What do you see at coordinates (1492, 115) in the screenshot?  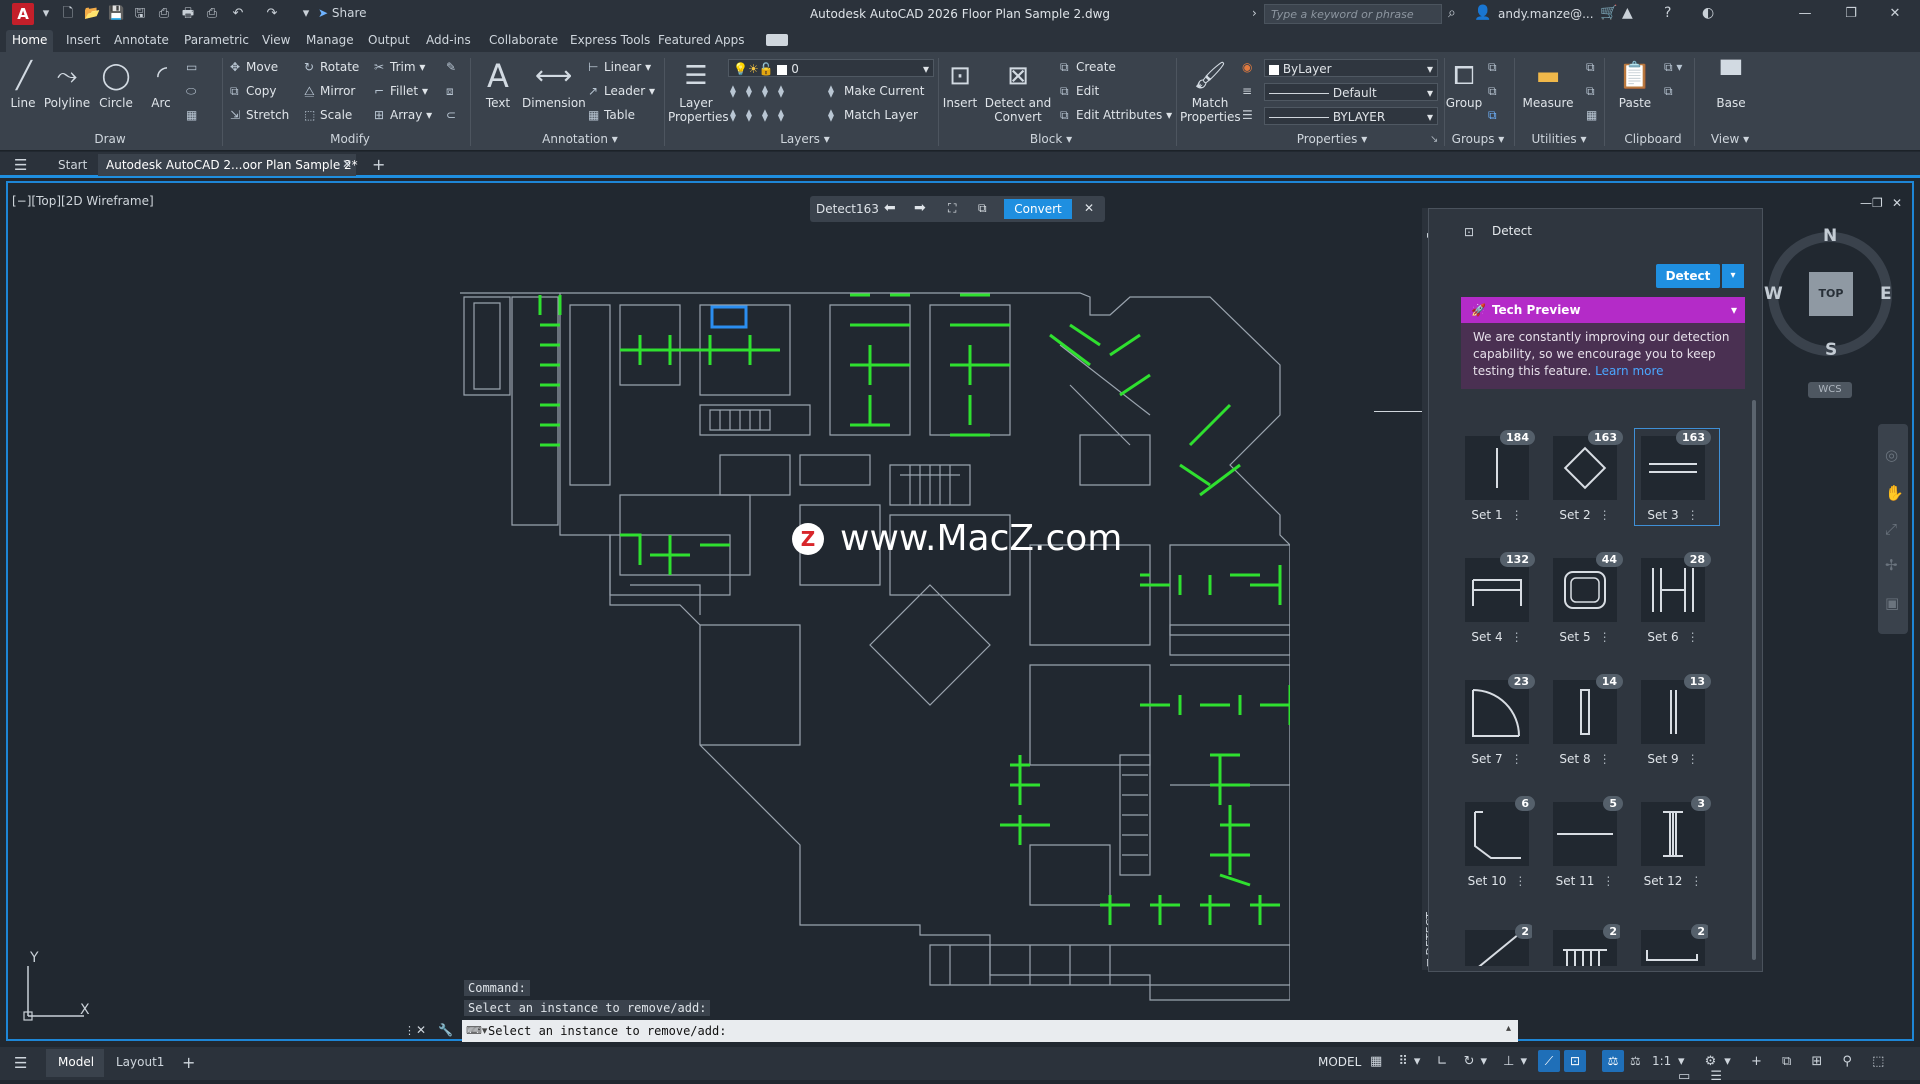 I see `group-selection-icon: ⧉` at bounding box center [1492, 115].